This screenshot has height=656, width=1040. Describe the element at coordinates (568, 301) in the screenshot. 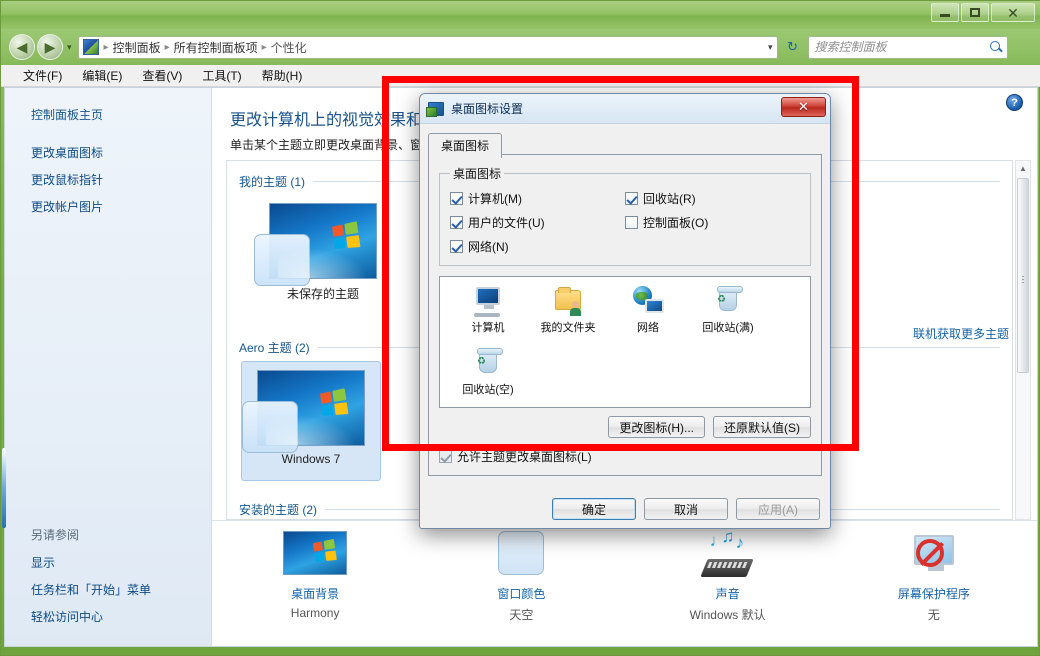

I see `user-folder-icon` at that location.